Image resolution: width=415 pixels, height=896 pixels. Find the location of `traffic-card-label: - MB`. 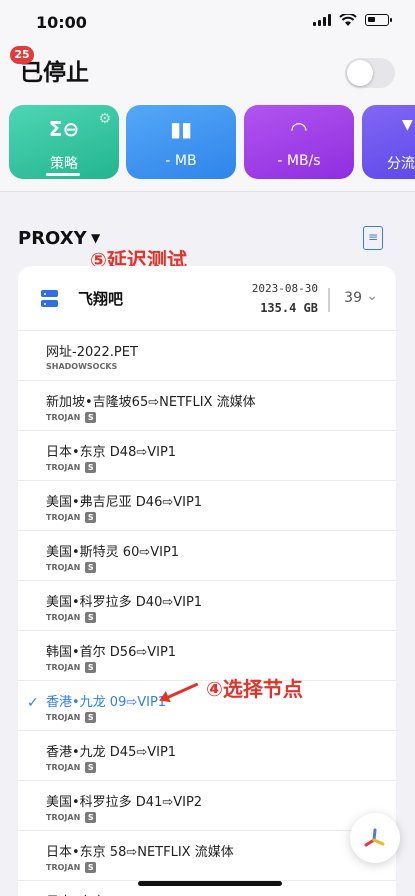

traffic-card-label: - MB is located at coordinates (181, 161).